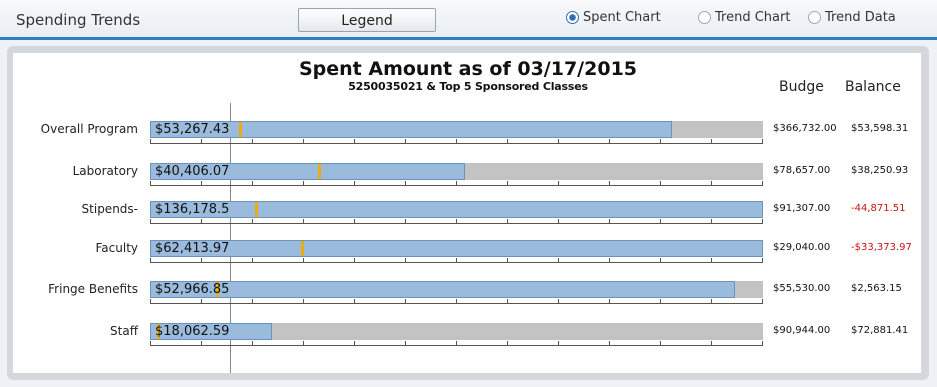 This screenshot has width=937, height=387. What do you see at coordinates (881, 247) in the screenshot?
I see `balance-value: -$33,373.97` at bounding box center [881, 247].